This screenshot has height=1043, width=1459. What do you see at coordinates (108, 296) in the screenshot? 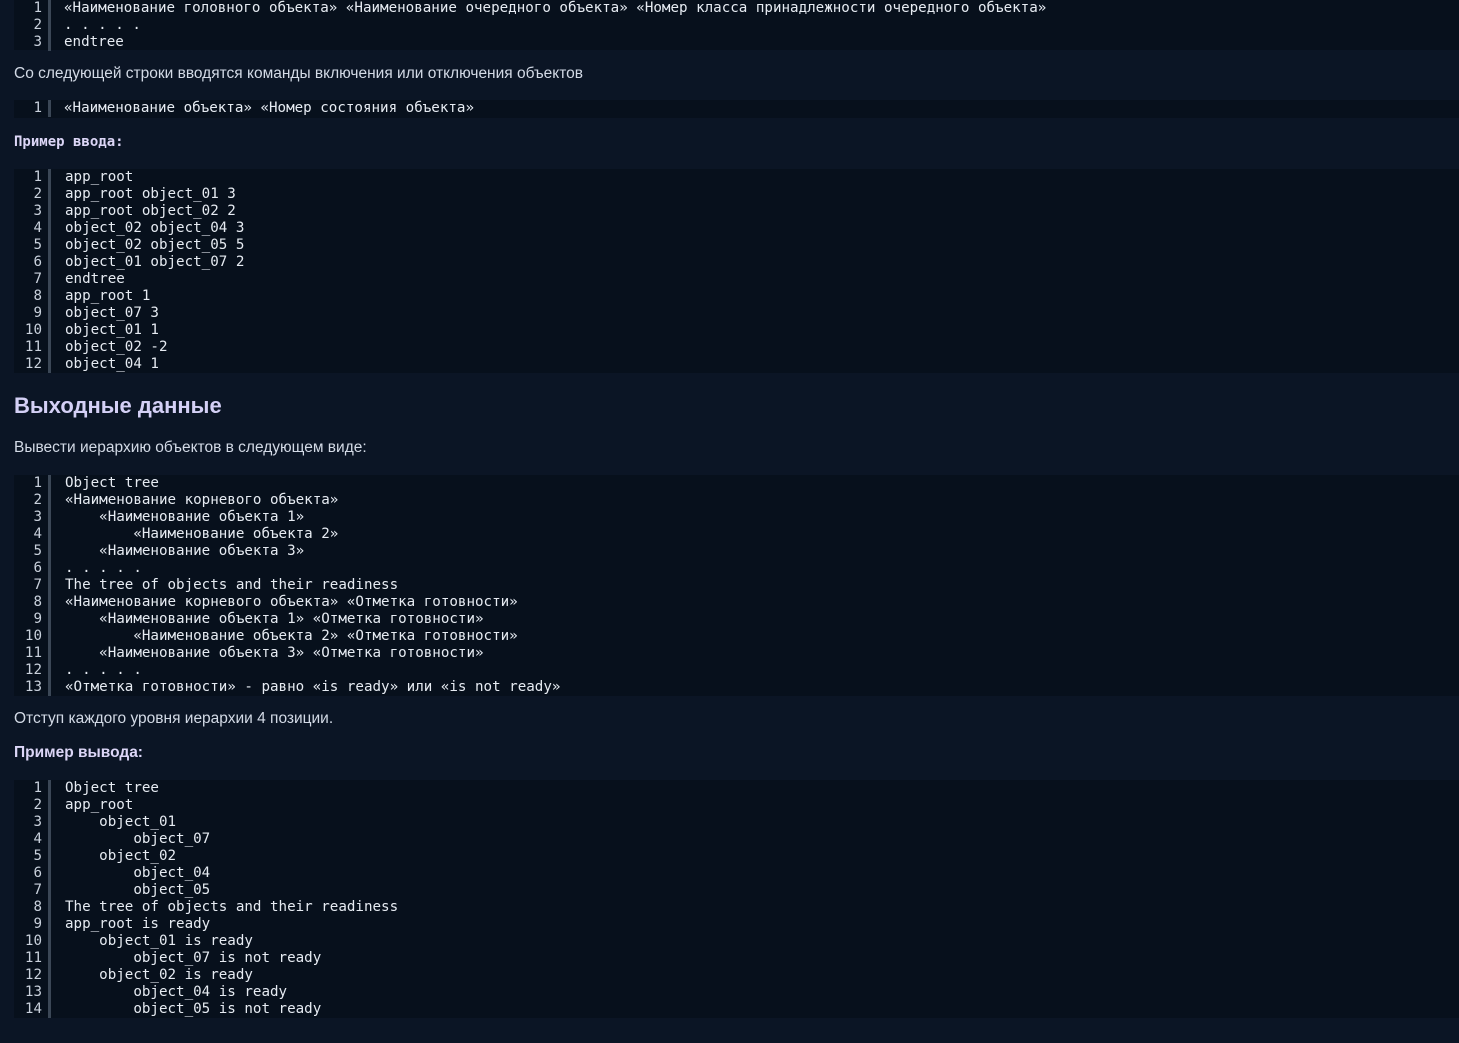
I see `code-text: app_root 1` at bounding box center [108, 296].